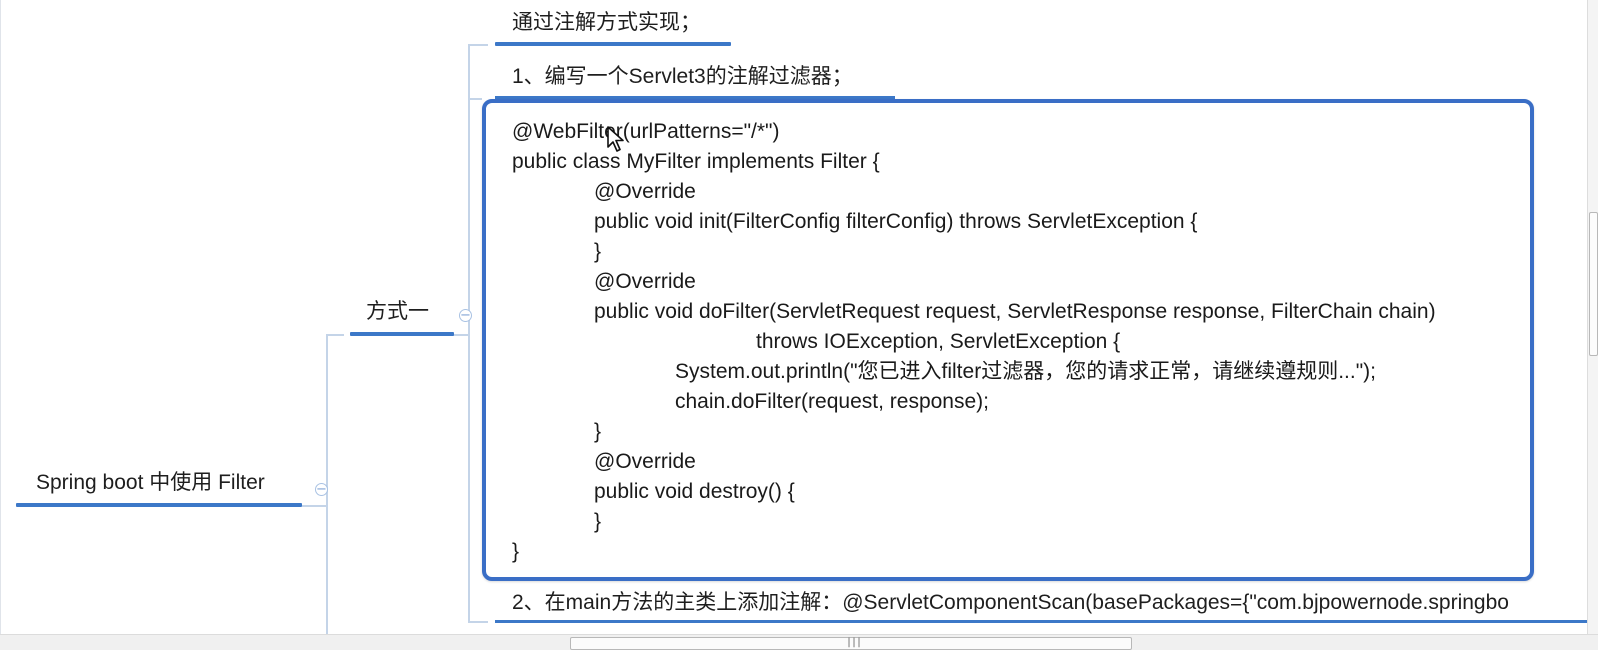 This screenshot has height=650, width=1598. I want to click on branch-title-label: 通过注解方式实现；, so click(606, 22).